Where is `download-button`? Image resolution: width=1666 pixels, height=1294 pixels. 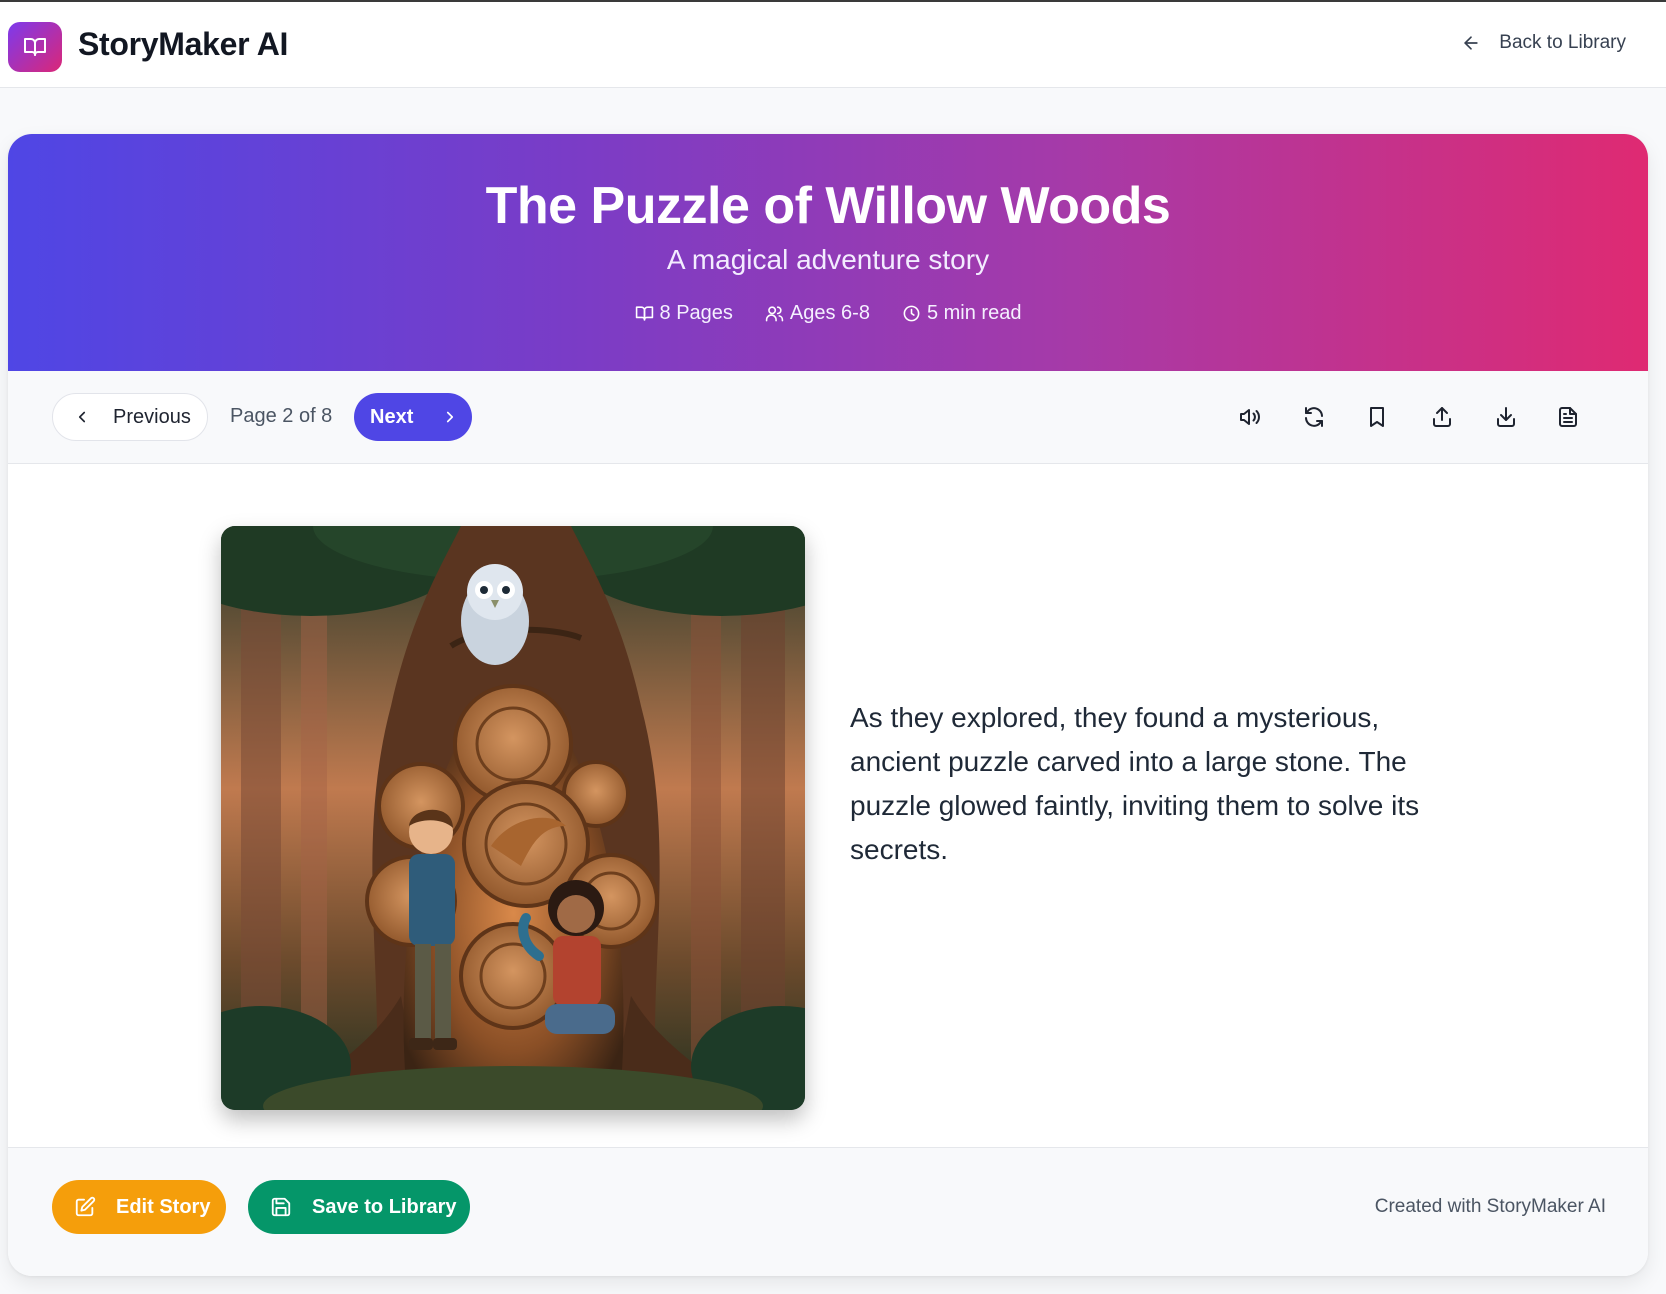
download-button is located at coordinates (1506, 417).